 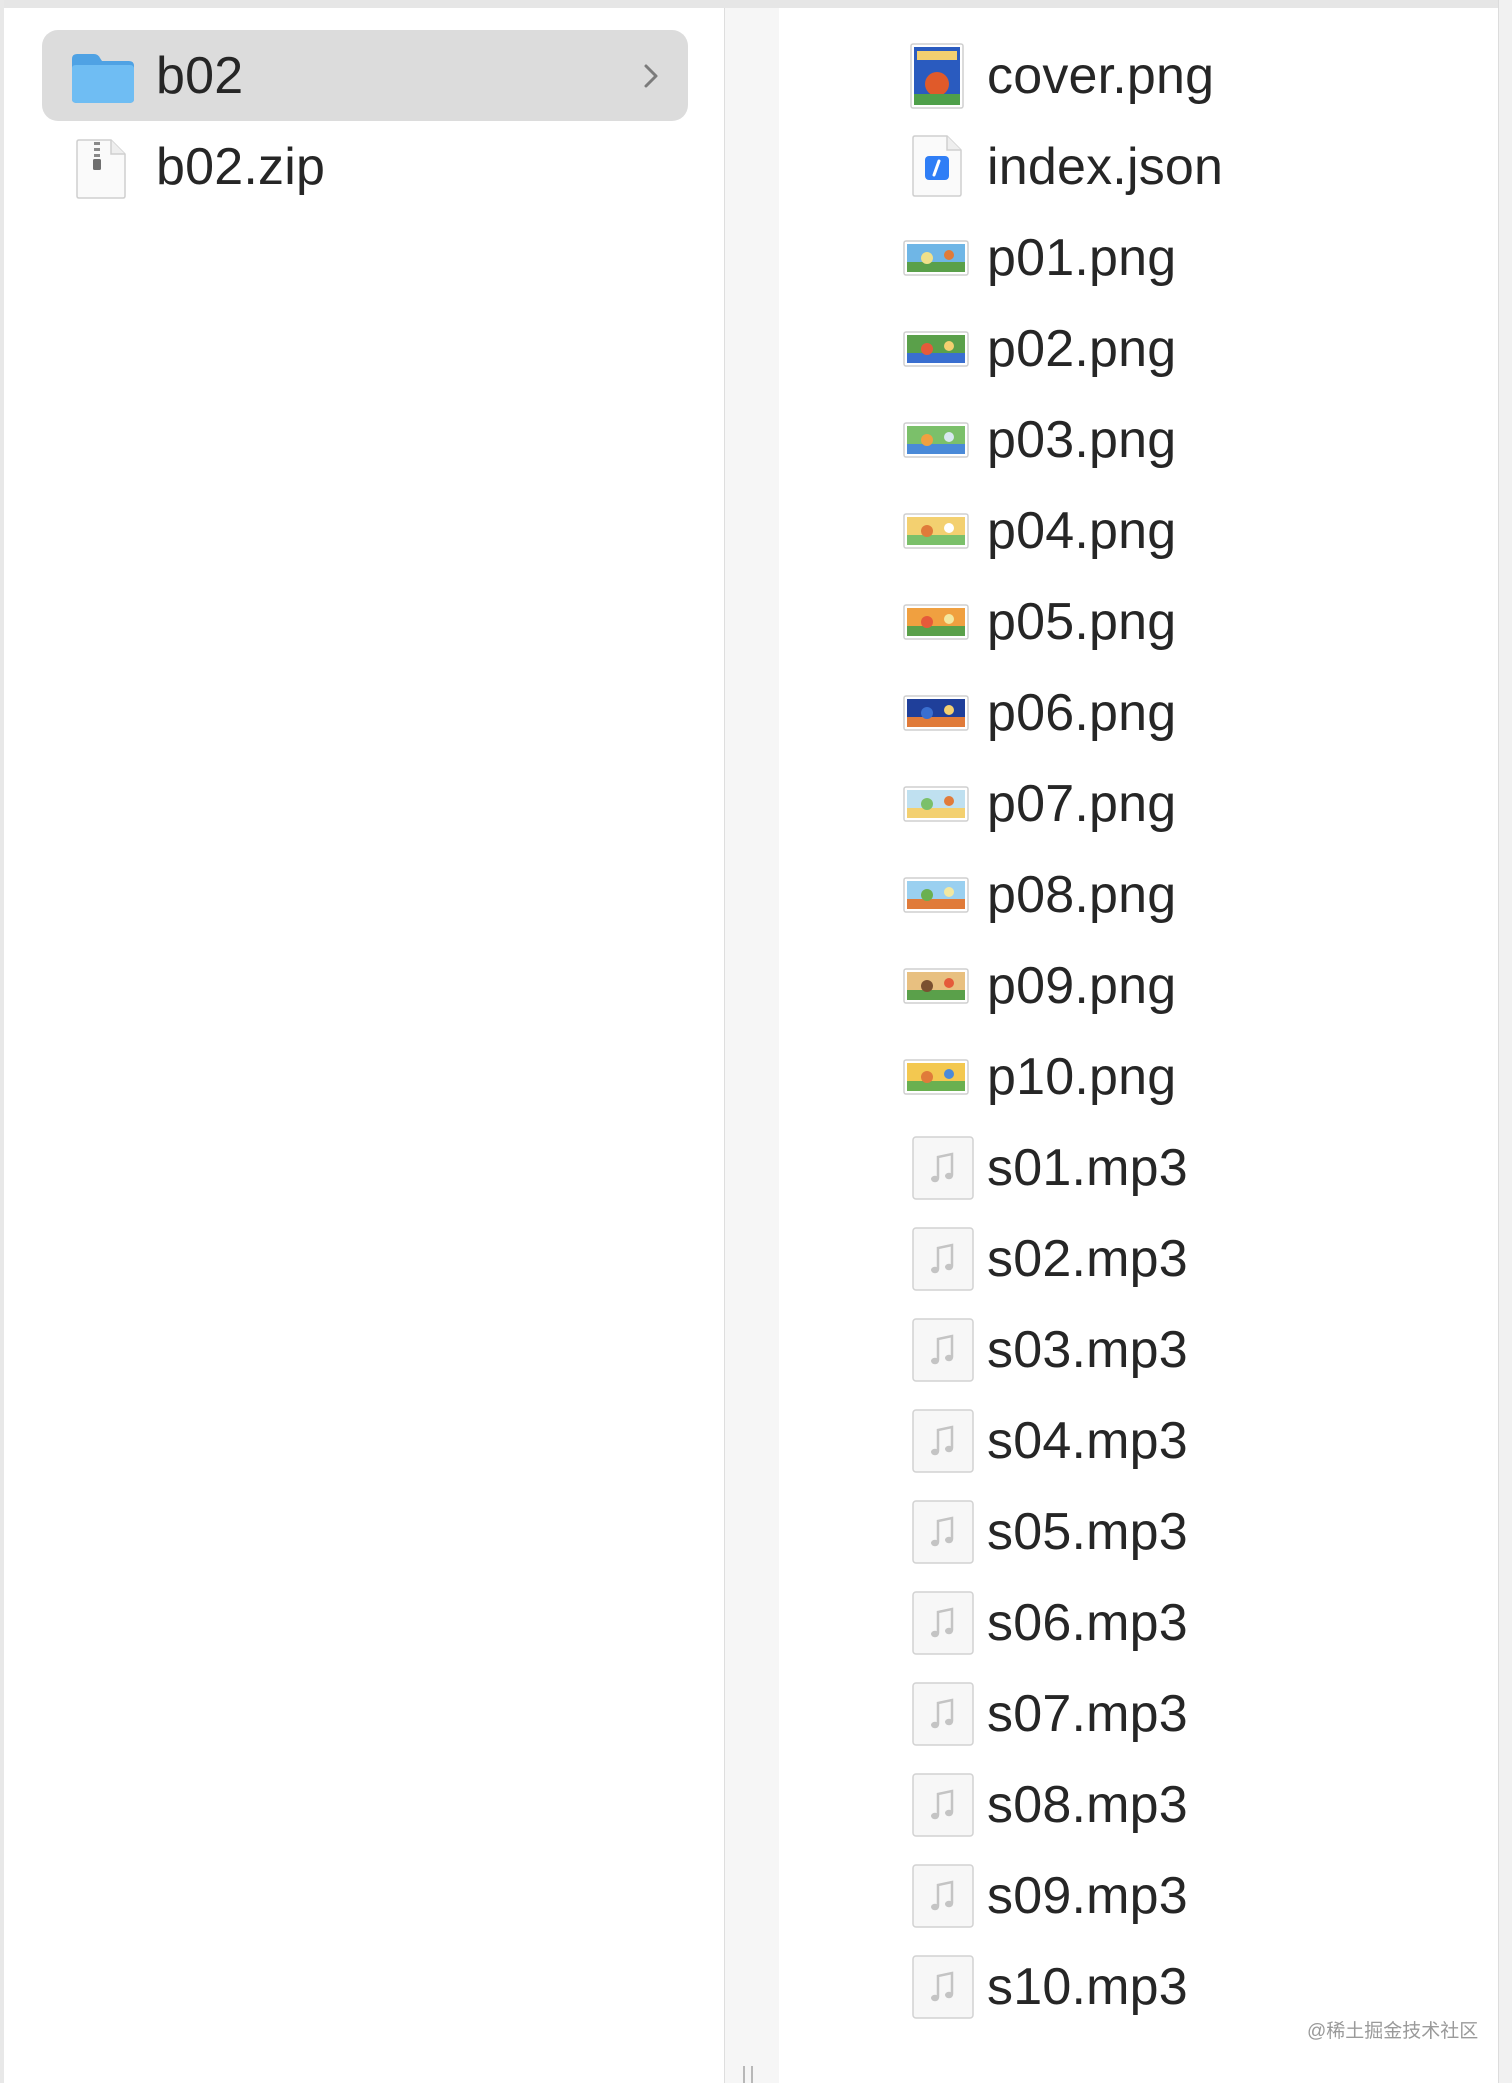 I want to click on list-item-file: s03.mp3, so click(x=1159, y=1349).